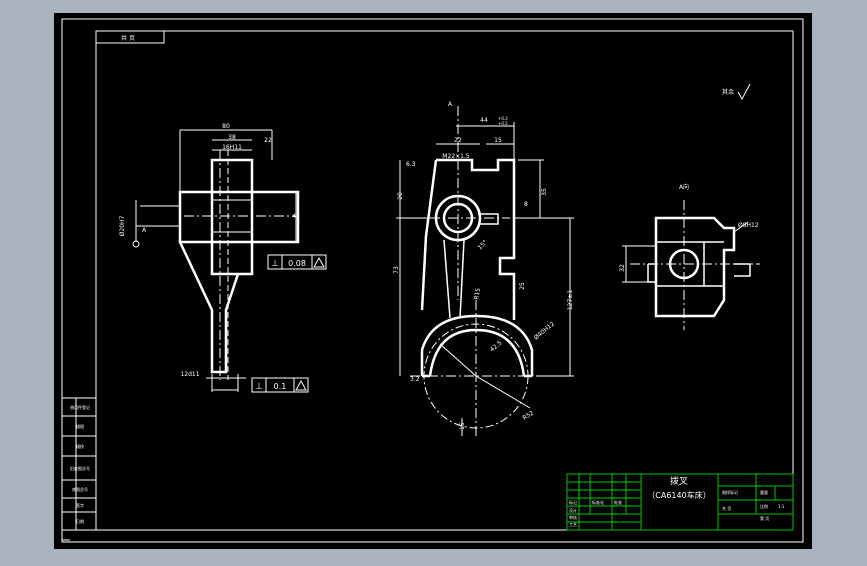 This screenshot has width=867, height=566. Describe the element at coordinates (570, 300) in the screenshot. I see `svg-text: 127±1` at that location.